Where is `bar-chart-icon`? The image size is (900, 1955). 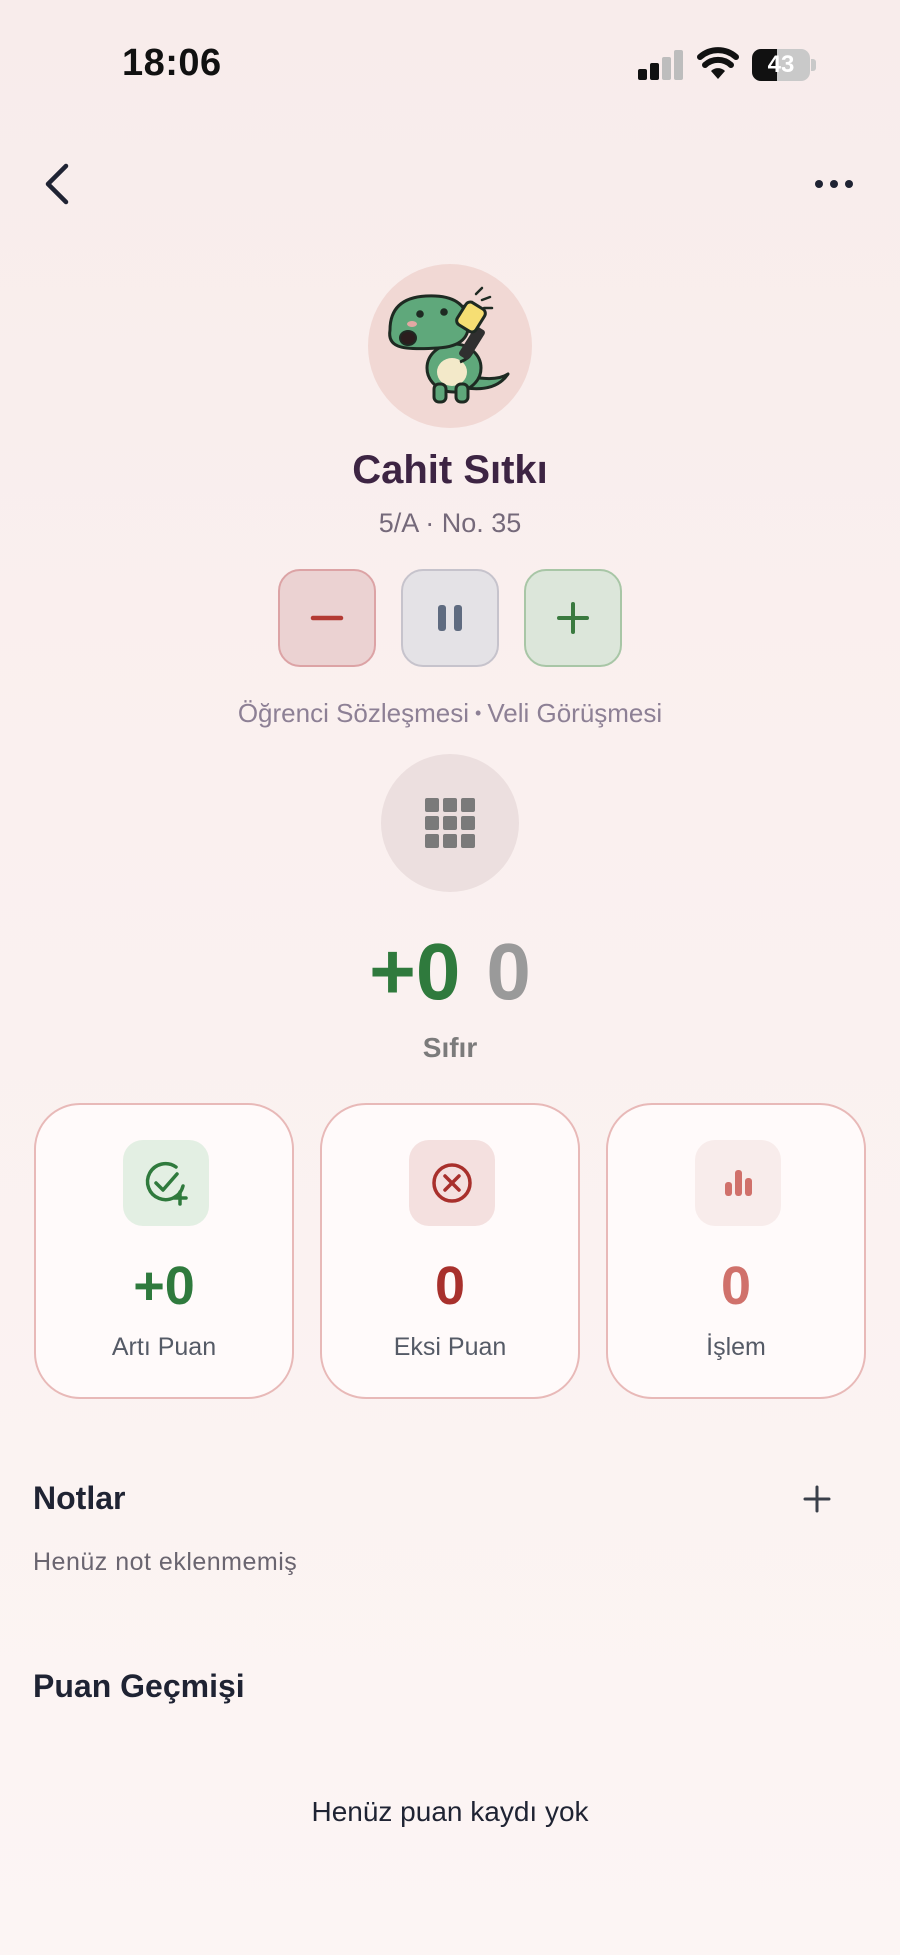 bar-chart-icon is located at coordinates (738, 1183).